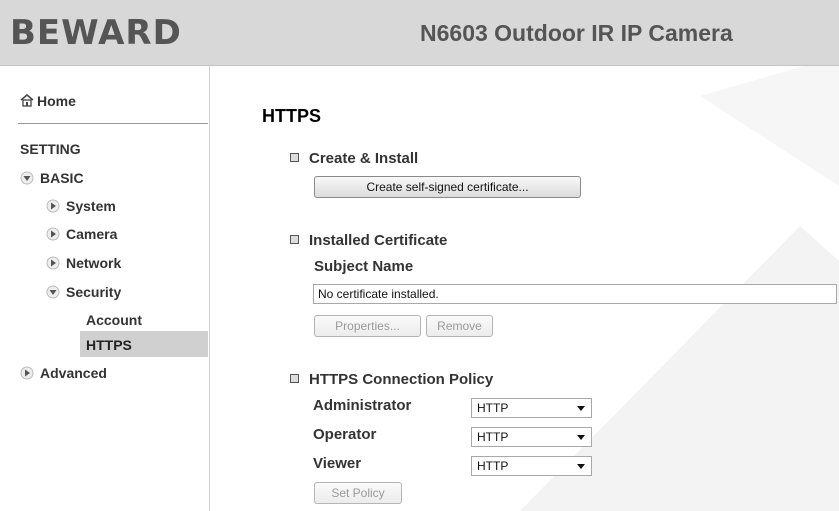  I want to click on administrator-label: Administrator, so click(362, 405).